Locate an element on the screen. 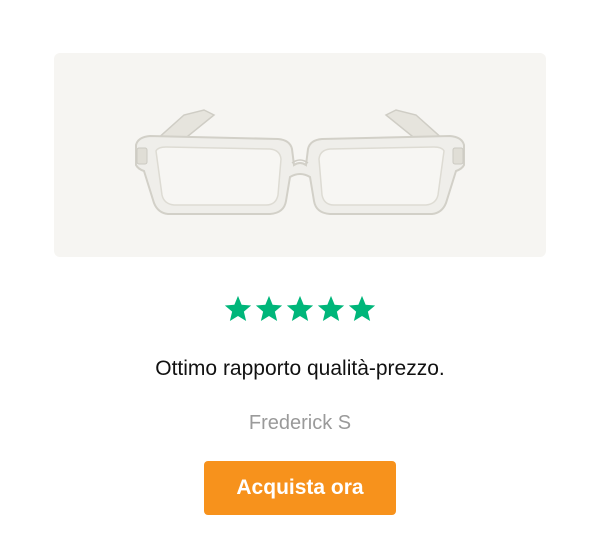  review-text: Ottimo rapporto qualità-prezzo. is located at coordinates (300, 368).